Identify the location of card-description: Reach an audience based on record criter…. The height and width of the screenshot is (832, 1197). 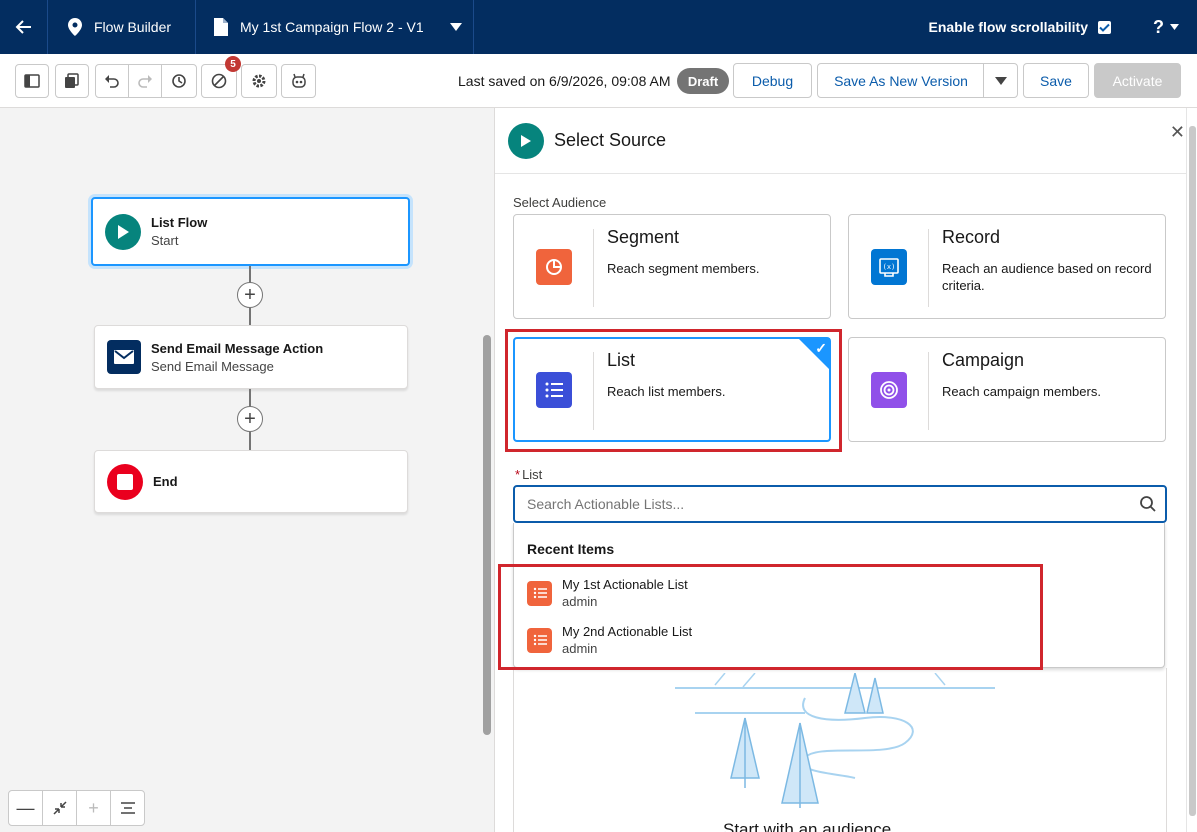
(1047, 277).